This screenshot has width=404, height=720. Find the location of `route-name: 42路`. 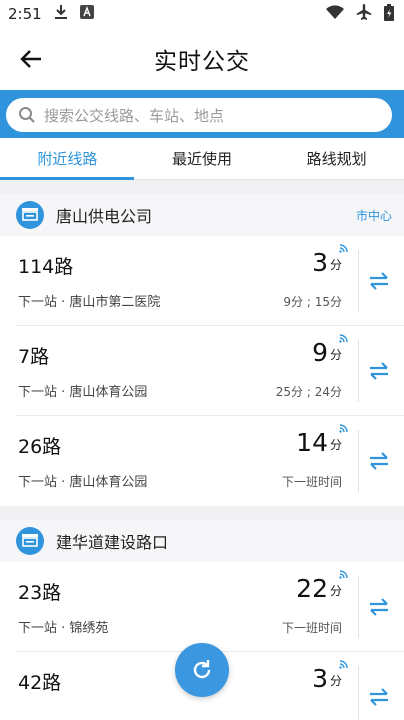

route-name: 42路 is located at coordinates (40, 683).